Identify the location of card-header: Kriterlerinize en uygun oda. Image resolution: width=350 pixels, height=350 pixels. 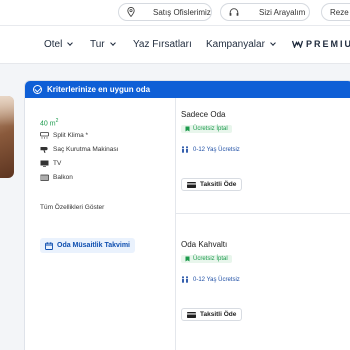
(187, 89).